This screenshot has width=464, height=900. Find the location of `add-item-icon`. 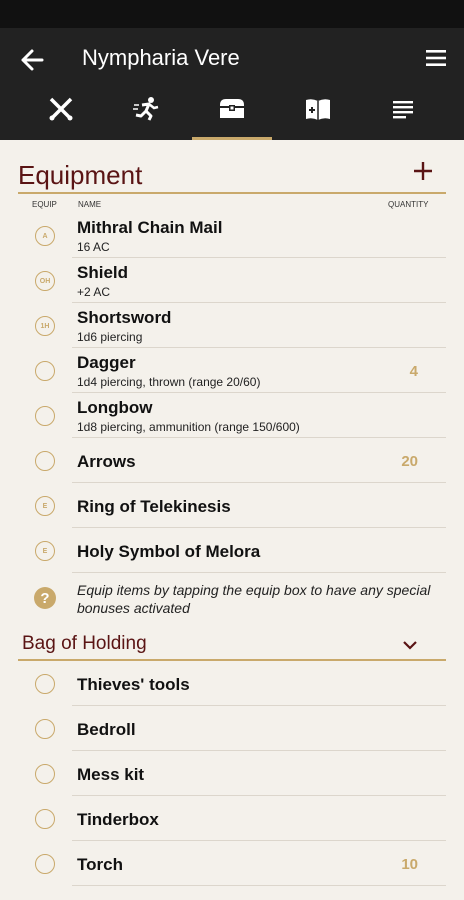

add-item-icon is located at coordinates (423, 171).